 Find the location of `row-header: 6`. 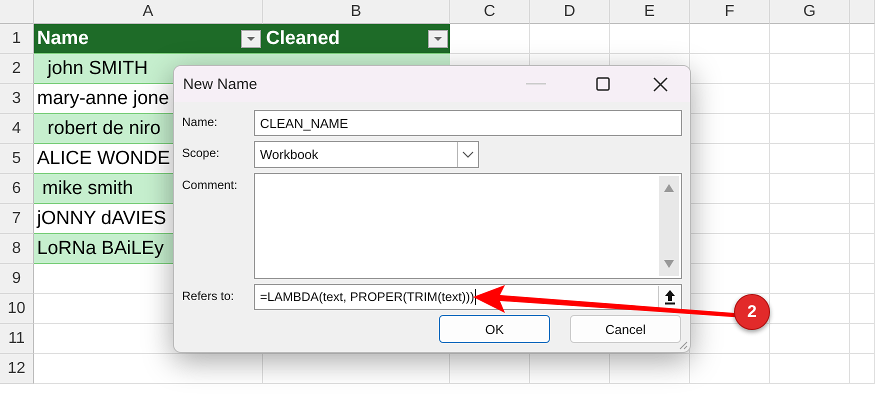

row-header: 6 is located at coordinates (17, 189).